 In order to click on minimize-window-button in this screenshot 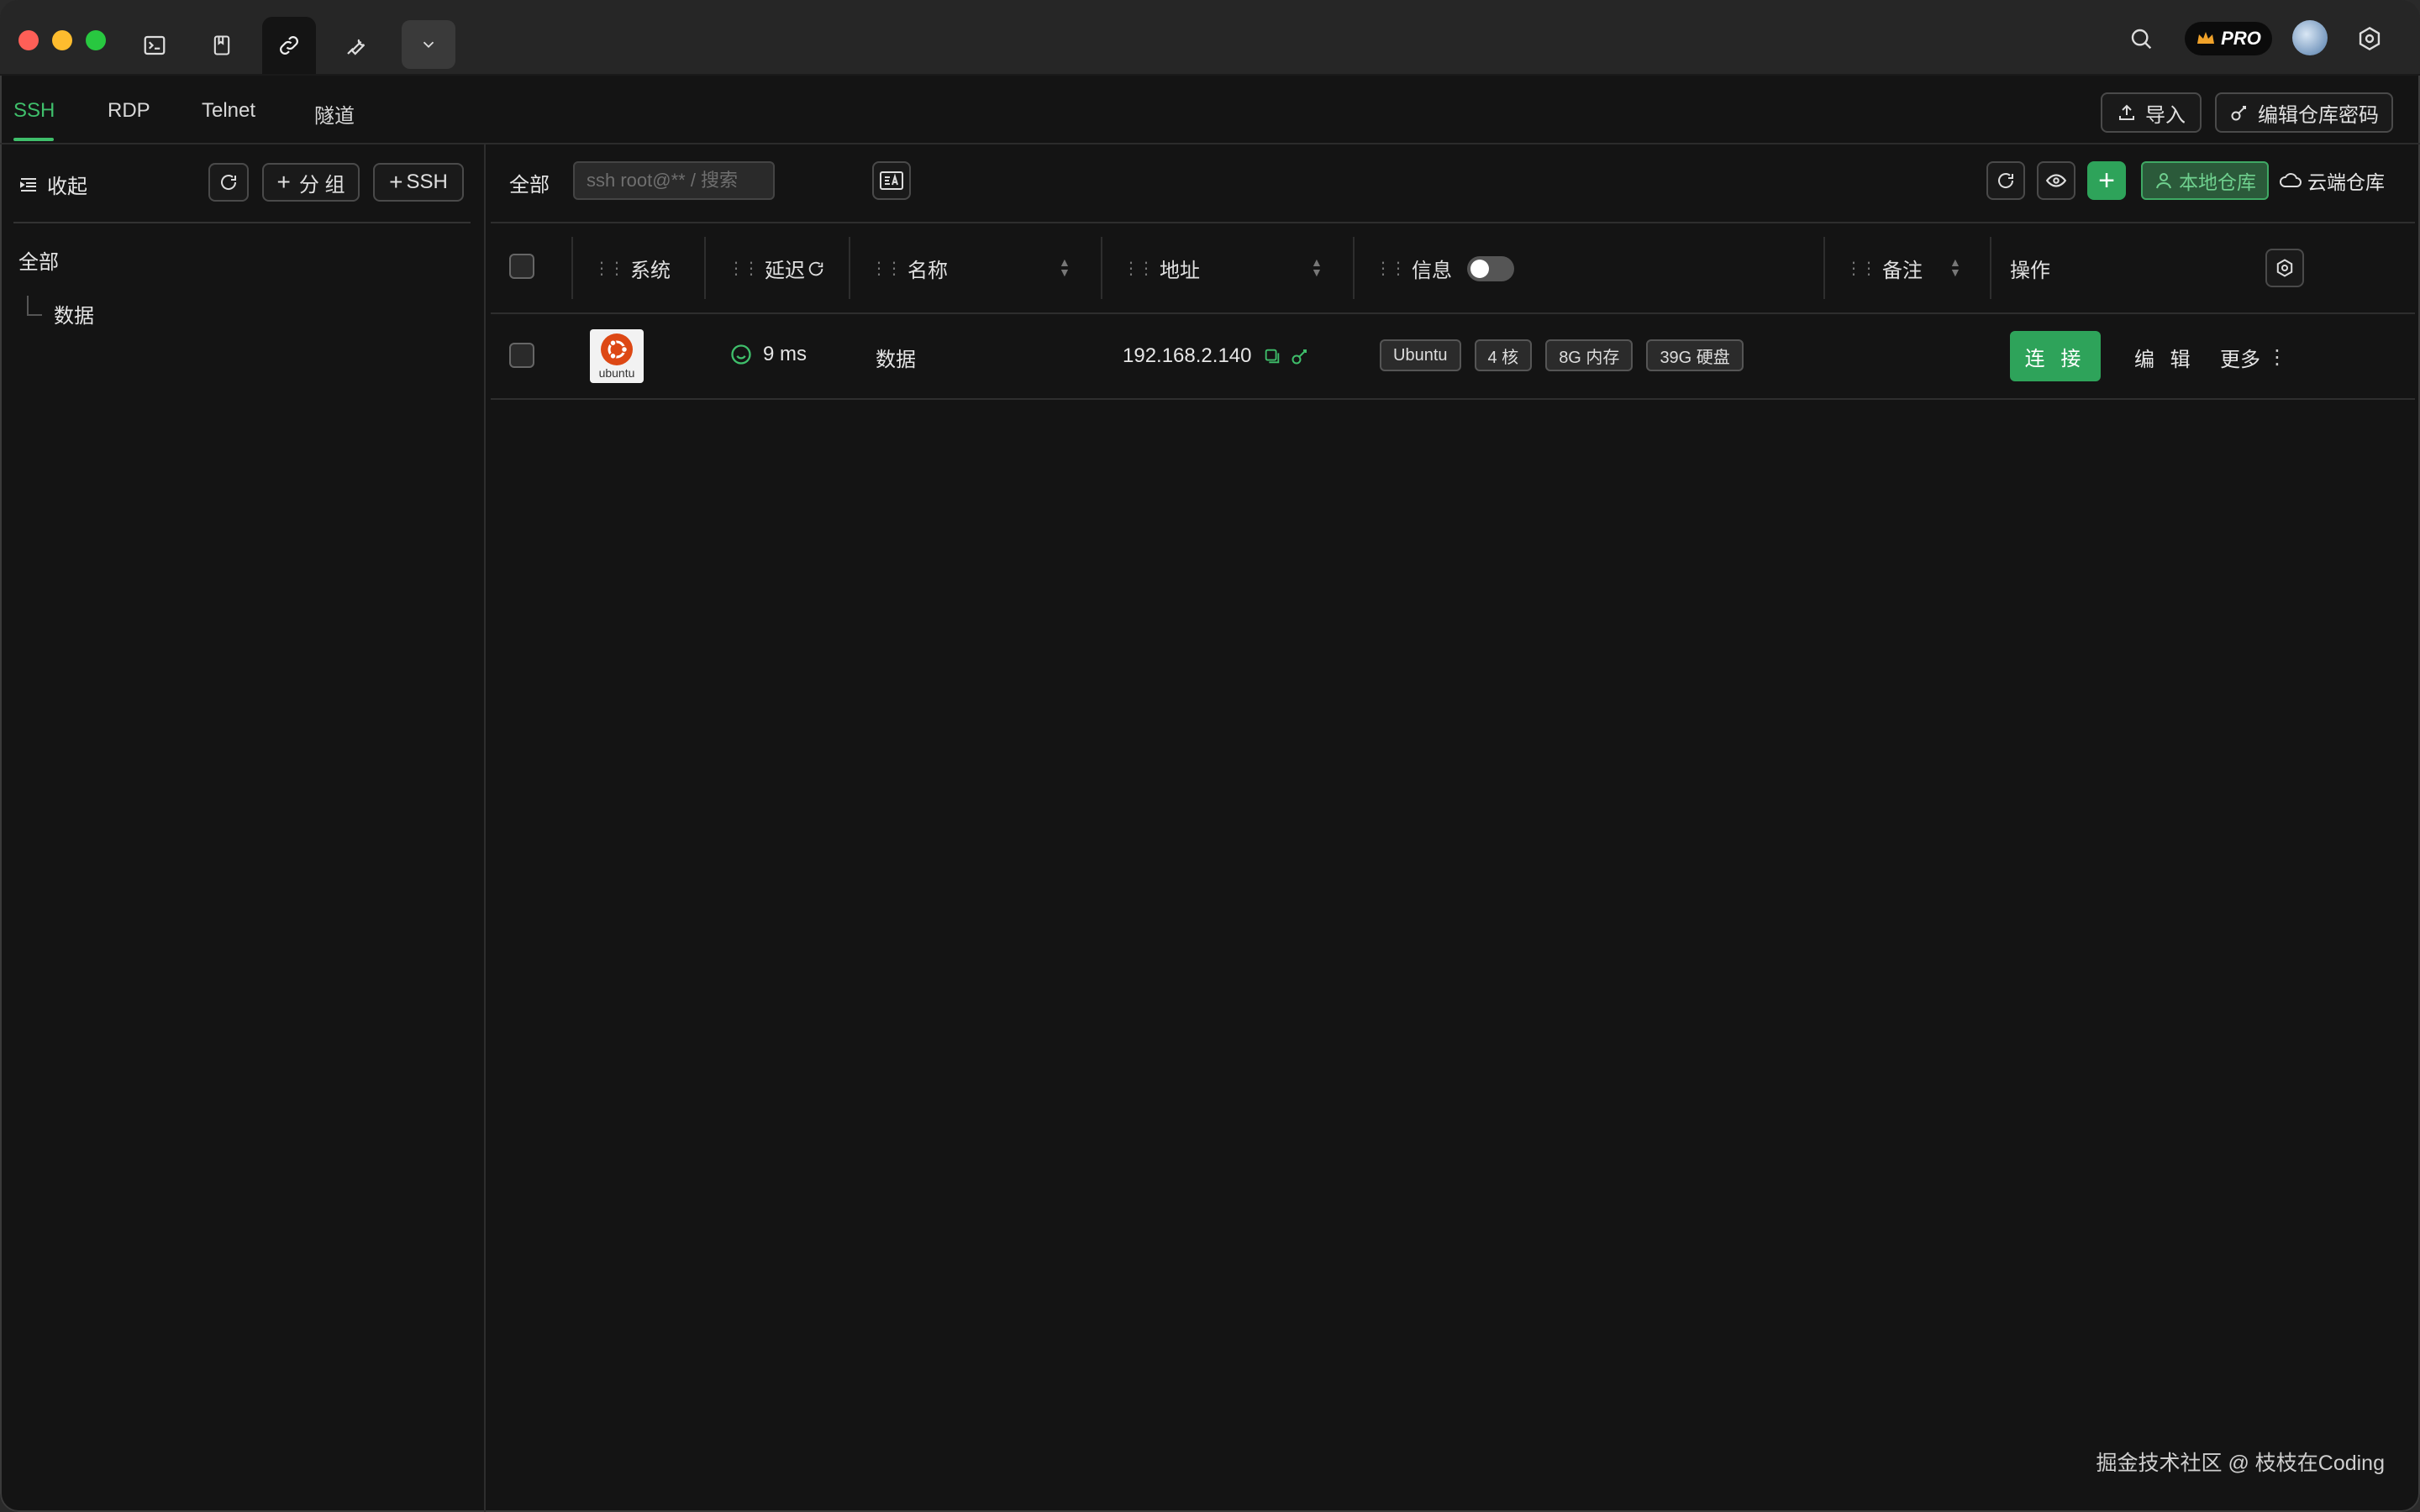, I will do `click(62, 40)`.